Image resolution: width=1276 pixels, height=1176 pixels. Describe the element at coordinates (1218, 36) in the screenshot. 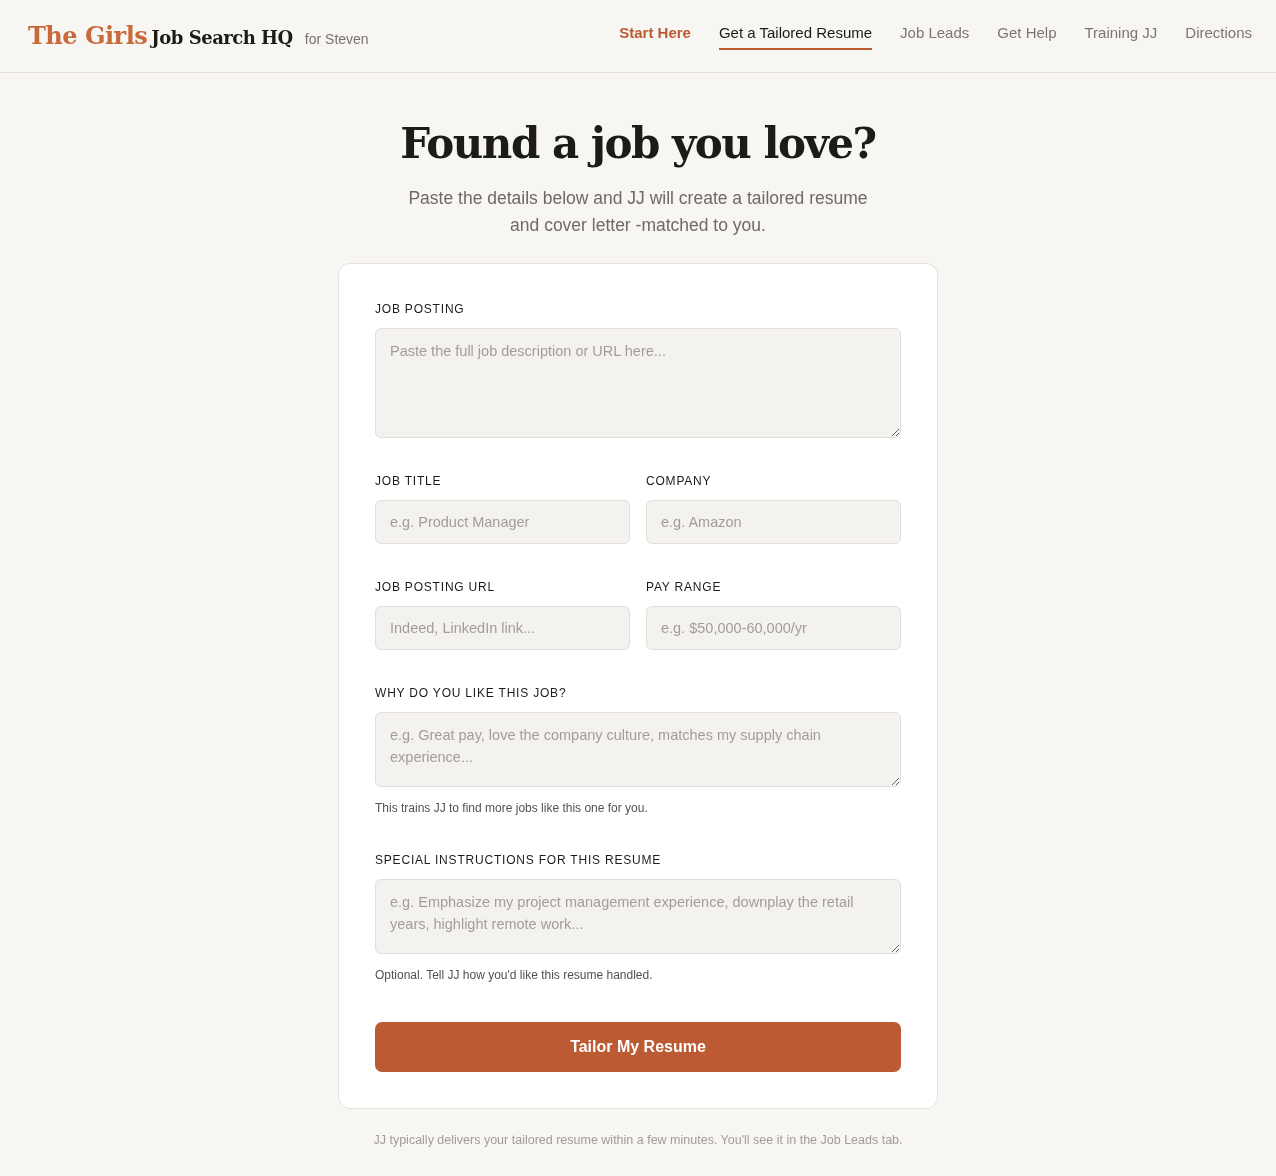

I see `nav-link: Directions` at that location.